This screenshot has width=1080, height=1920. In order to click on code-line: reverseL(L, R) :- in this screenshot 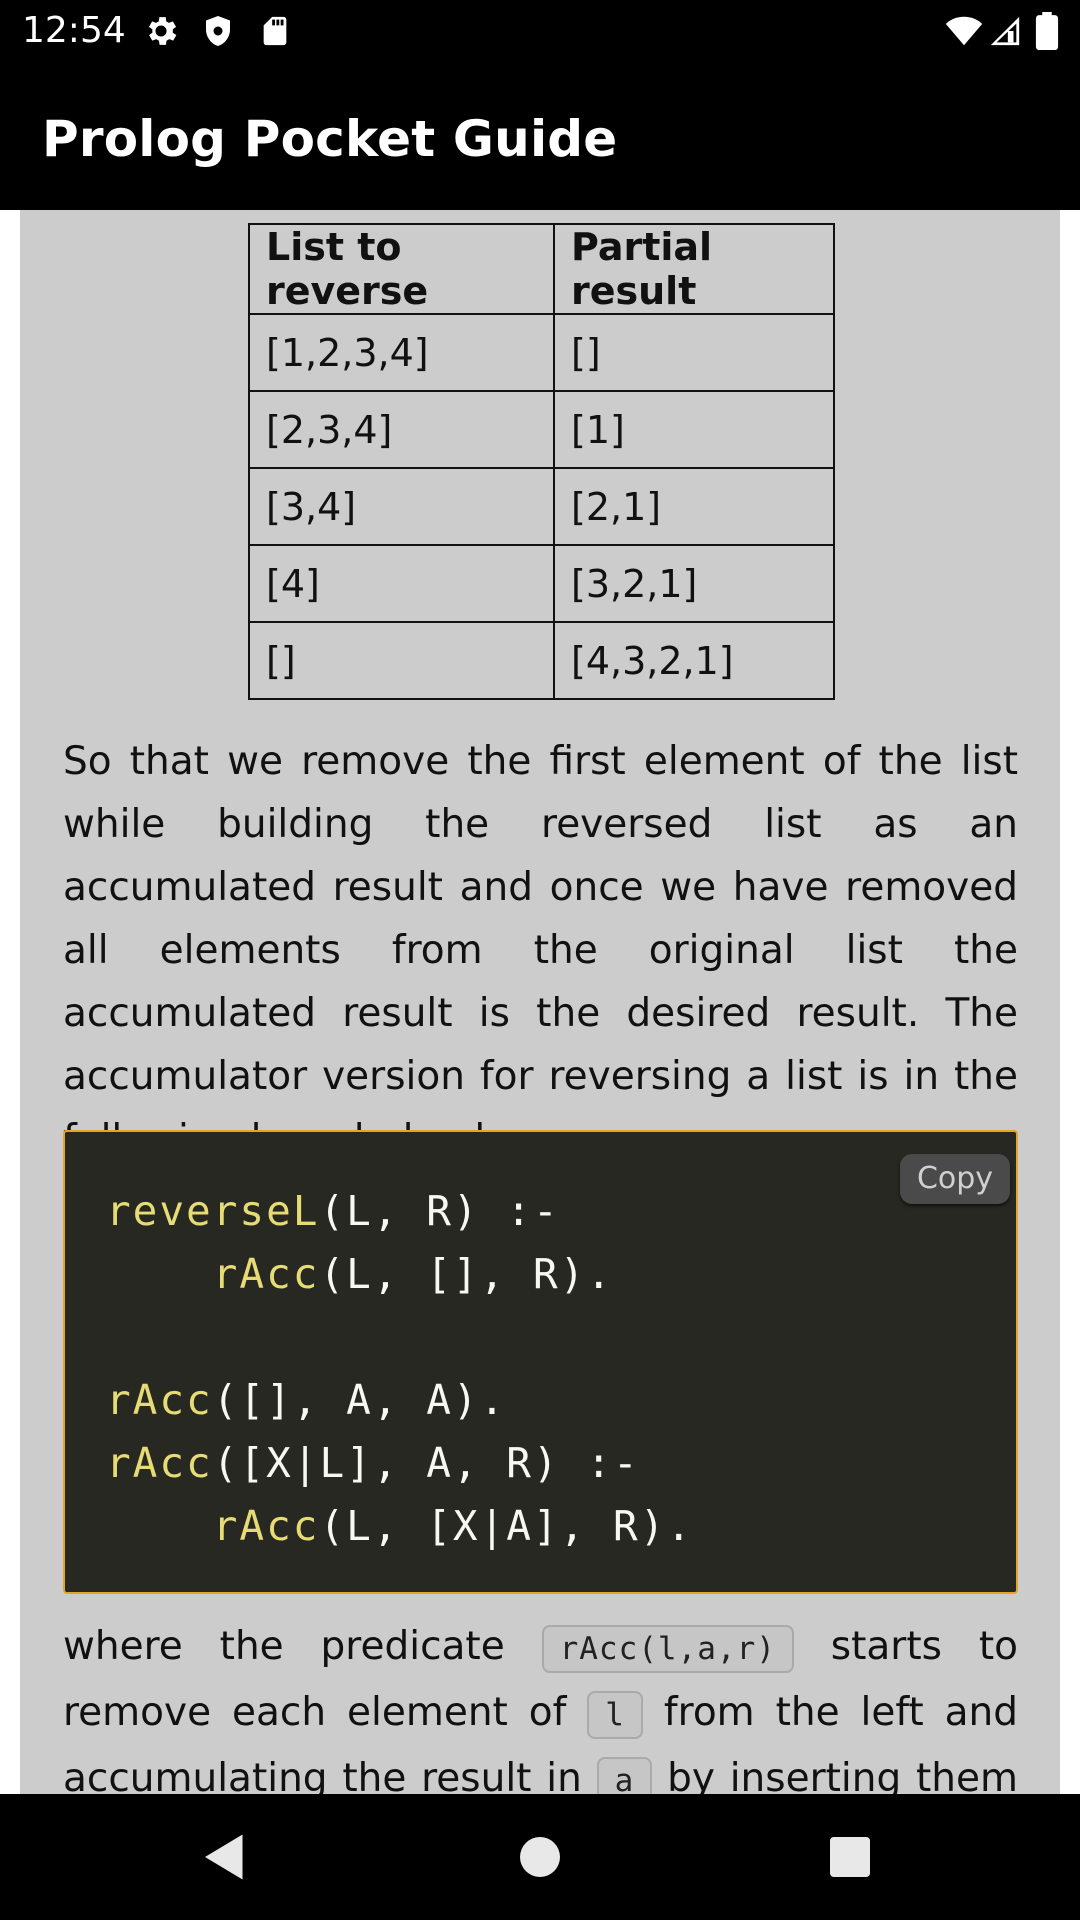, I will do `click(399, 1211)`.